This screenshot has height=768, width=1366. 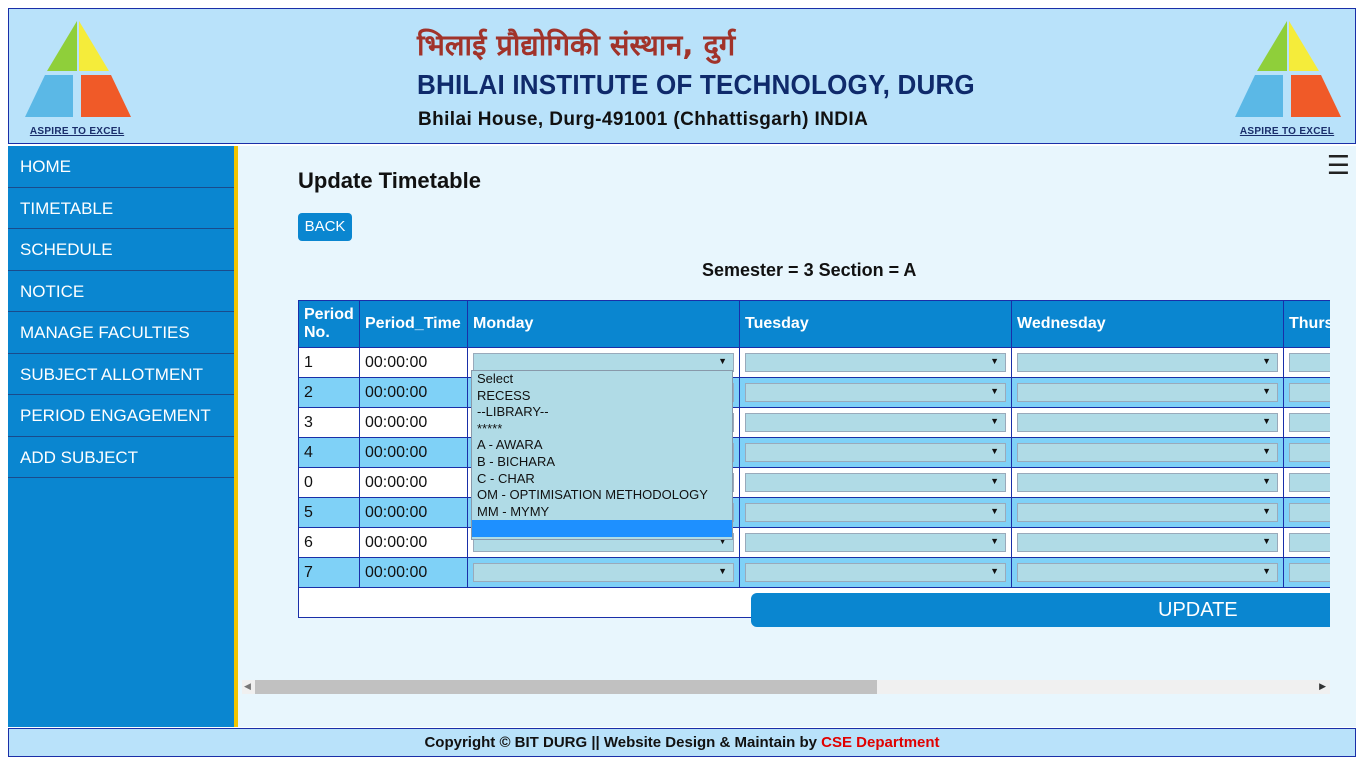 I want to click on col-header-tuesday: Tuesday, so click(x=875, y=324).